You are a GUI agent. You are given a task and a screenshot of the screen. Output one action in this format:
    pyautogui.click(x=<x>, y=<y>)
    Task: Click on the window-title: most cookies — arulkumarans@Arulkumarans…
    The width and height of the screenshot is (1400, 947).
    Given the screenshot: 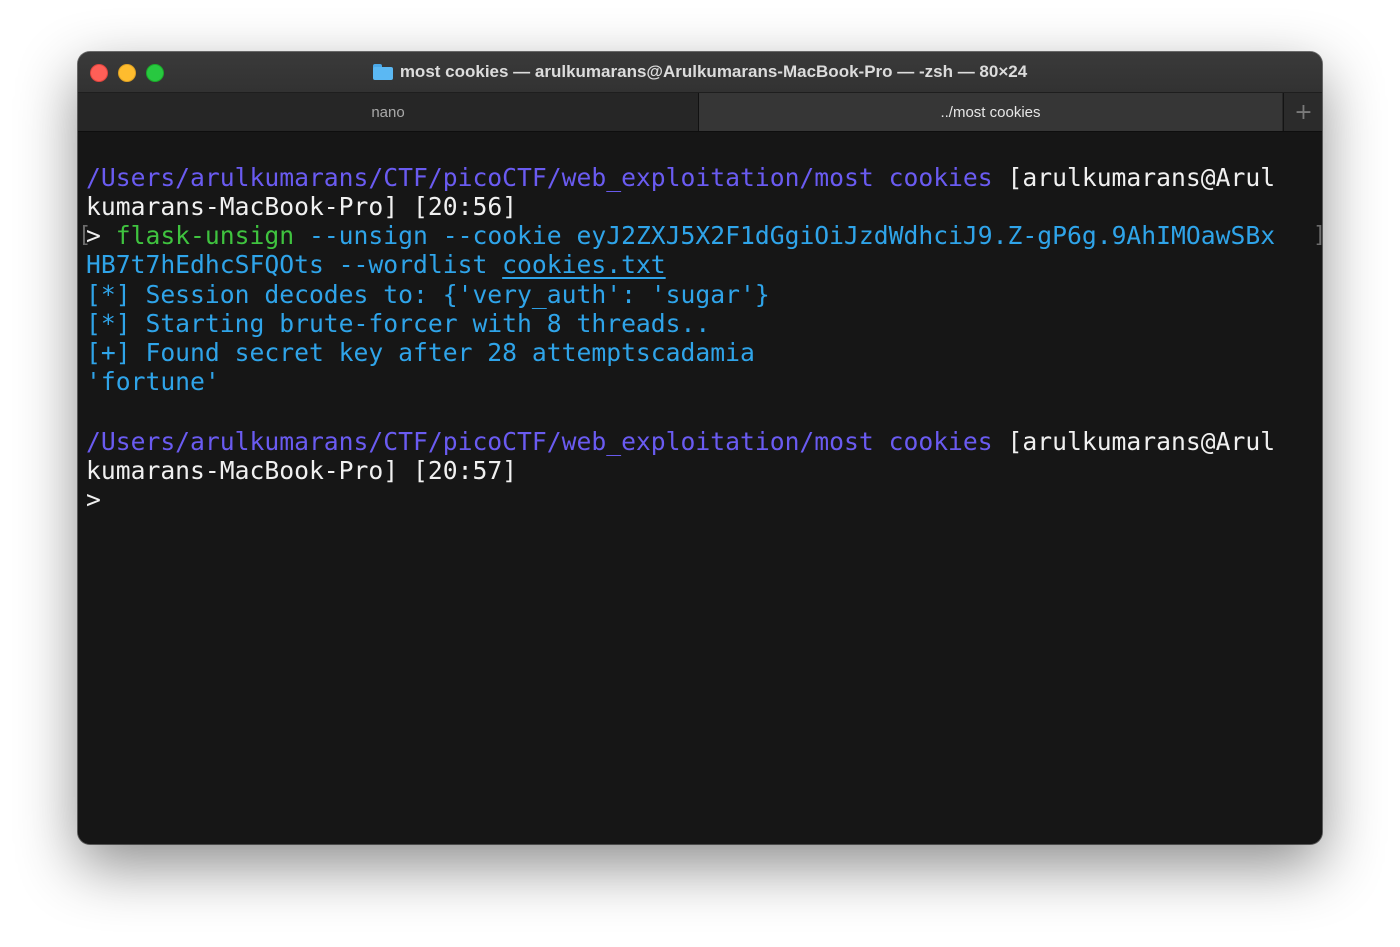 What is the action you would take?
    pyautogui.click(x=713, y=71)
    